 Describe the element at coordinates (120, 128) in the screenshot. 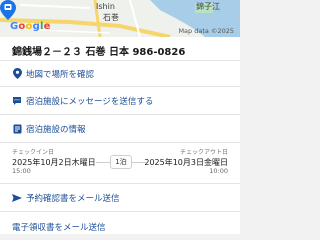

I see `property-info-link: 宿泊施設の情報` at that location.